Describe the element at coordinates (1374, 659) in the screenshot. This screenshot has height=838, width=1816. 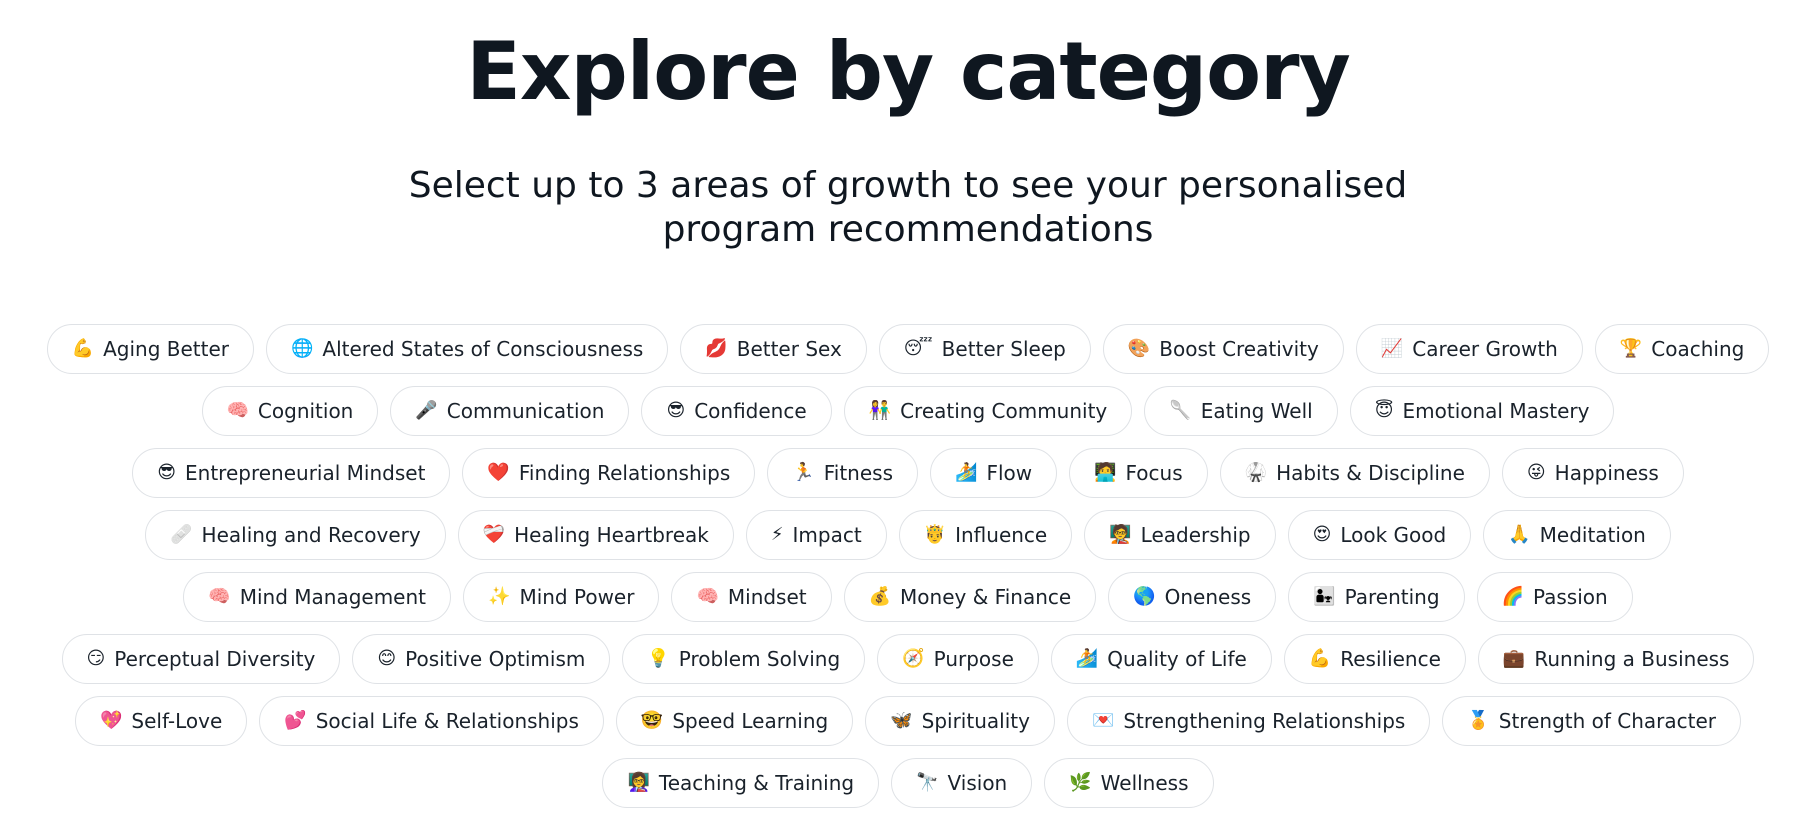
I see `category-chip-resilience: 💪 Resilience` at that location.